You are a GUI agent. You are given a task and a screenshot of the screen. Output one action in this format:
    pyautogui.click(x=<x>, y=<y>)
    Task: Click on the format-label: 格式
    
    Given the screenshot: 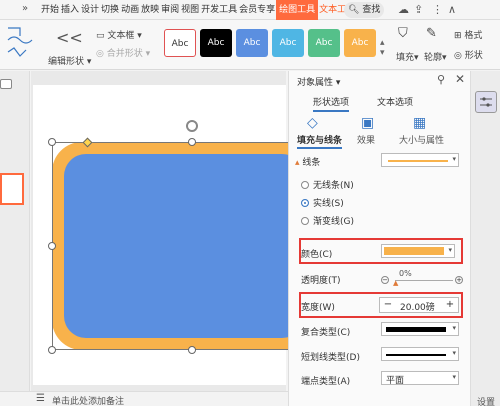 What is the action you would take?
    pyautogui.click(x=473, y=36)
    